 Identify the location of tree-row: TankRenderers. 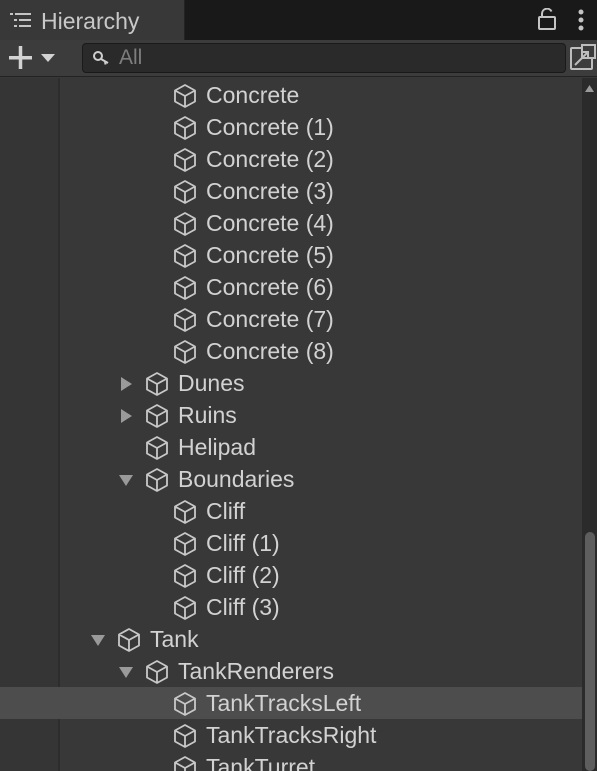
(291, 671).